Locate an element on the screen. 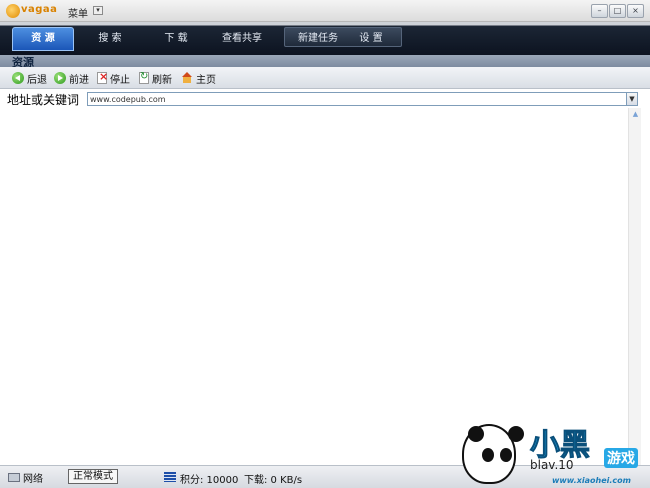  watermark: 小黑 游戏 blav.10 www.xiaohei.com is located at coordinates (553, 453).